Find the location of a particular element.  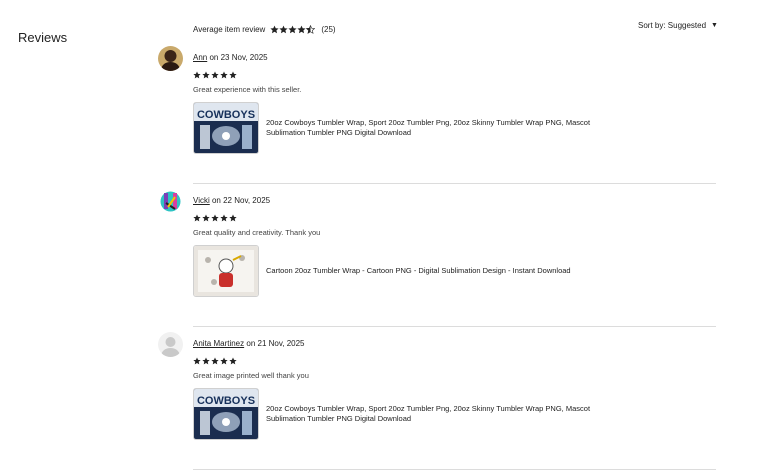

review-comment: Great image printed well thank you is located at coordinates (251, 375).